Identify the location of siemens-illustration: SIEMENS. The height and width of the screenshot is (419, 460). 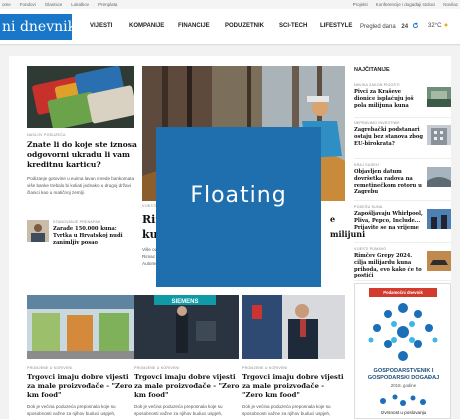
(186, 327).